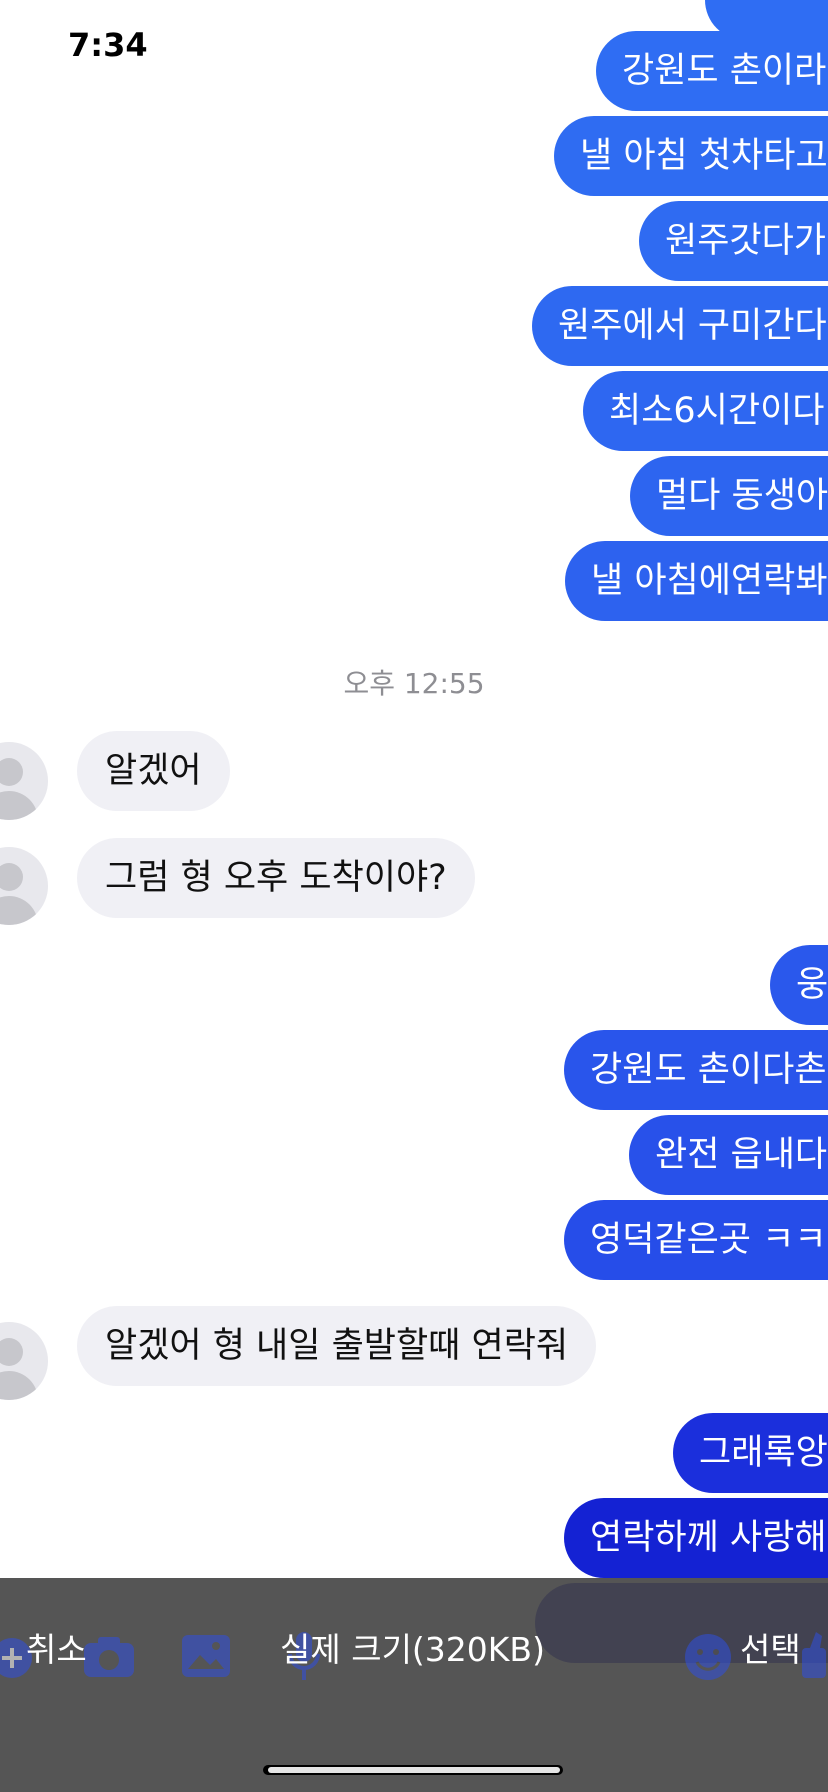  What do you see at coordinates (712, 71) in the screenshot?
I see `message-bubble-out: 강원도 촌이라` at bounding box center [712, 71].